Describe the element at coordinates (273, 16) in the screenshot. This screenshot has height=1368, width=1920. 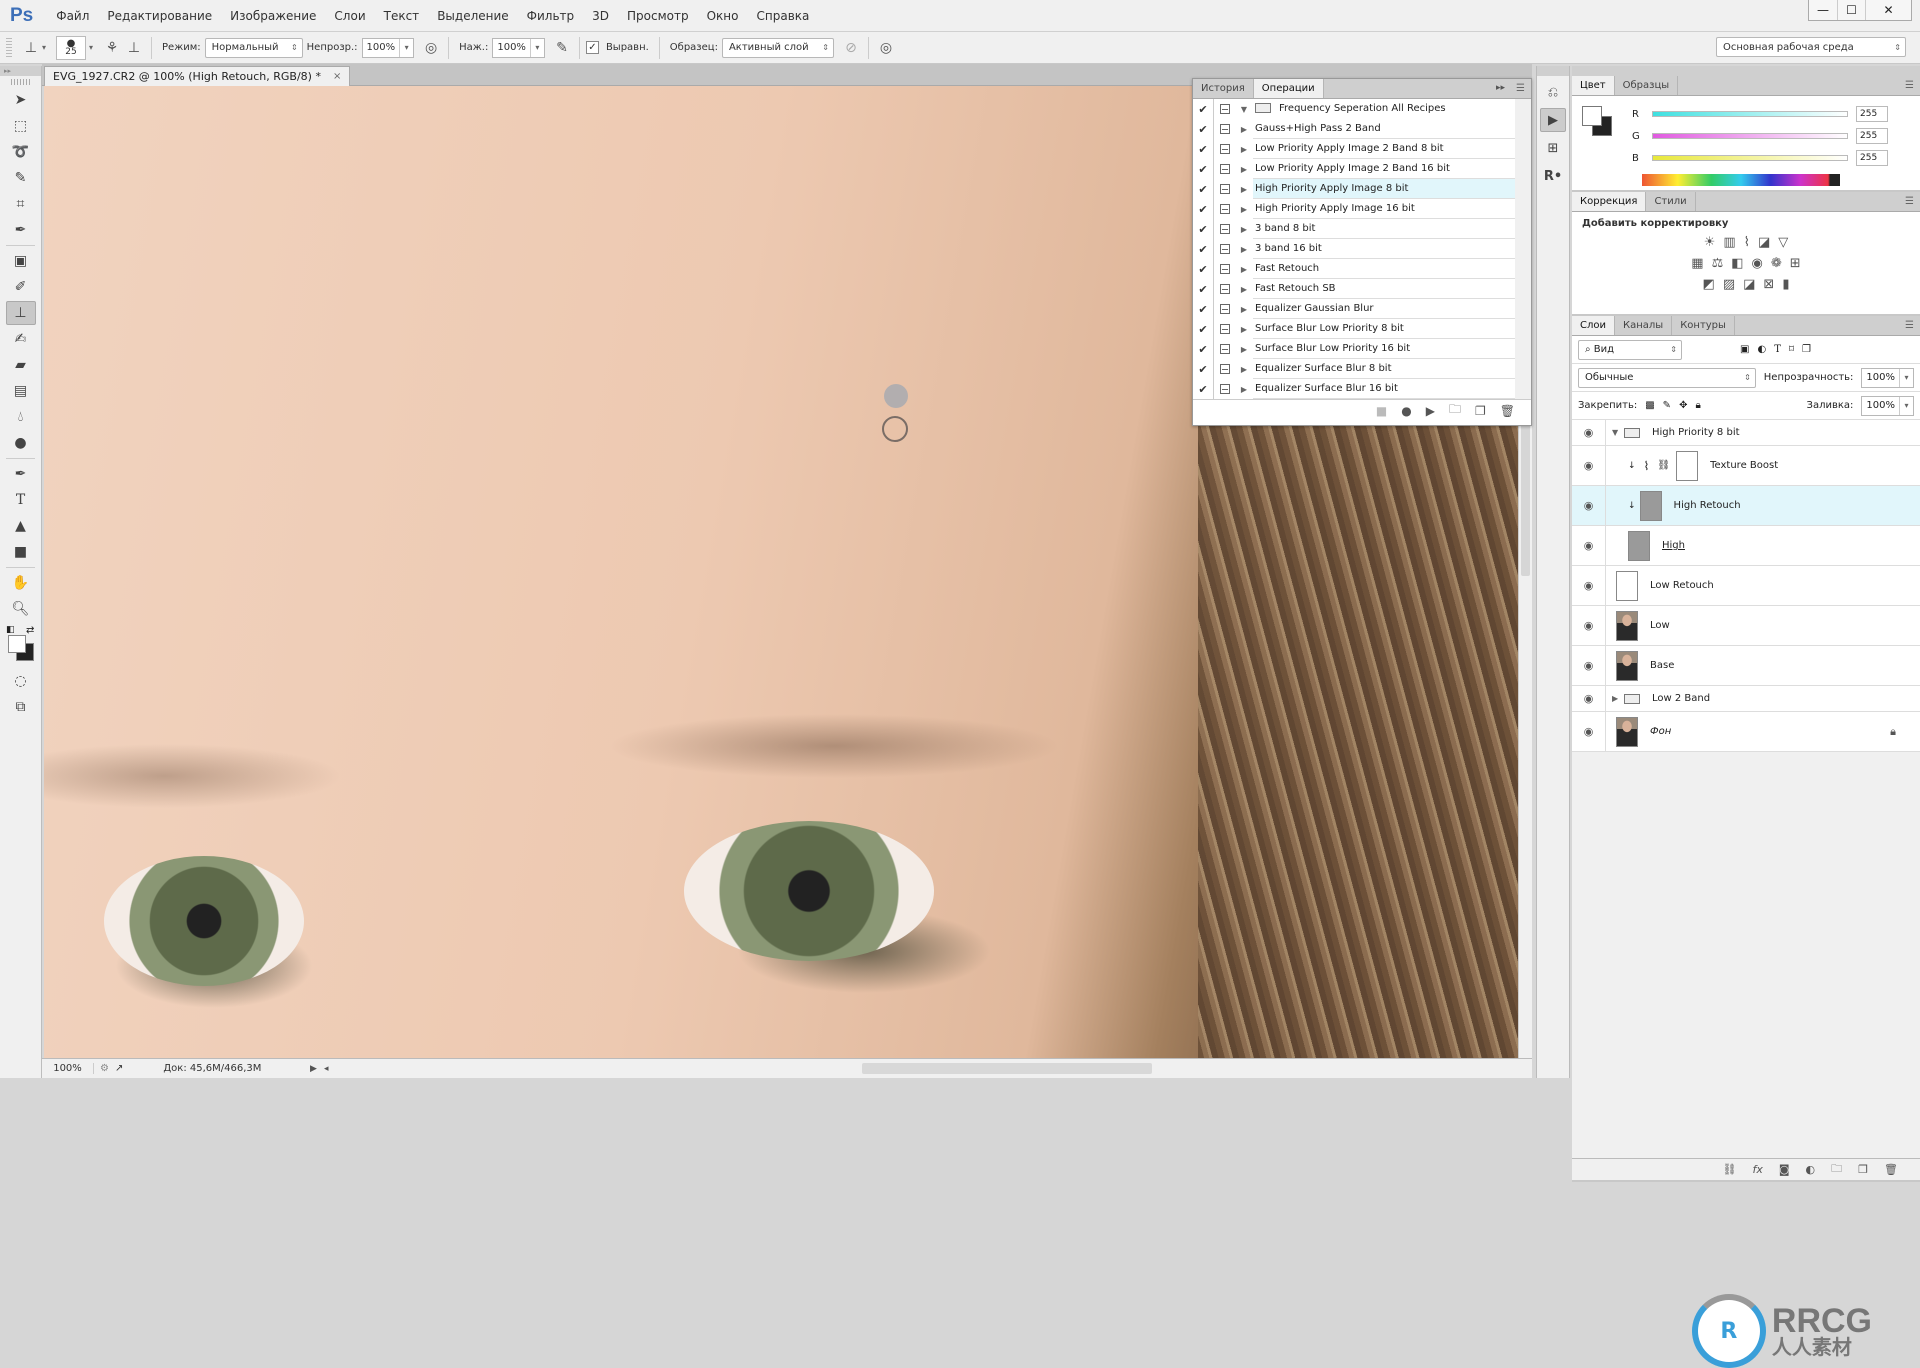
I see `menu-image: Изображение` at that location.